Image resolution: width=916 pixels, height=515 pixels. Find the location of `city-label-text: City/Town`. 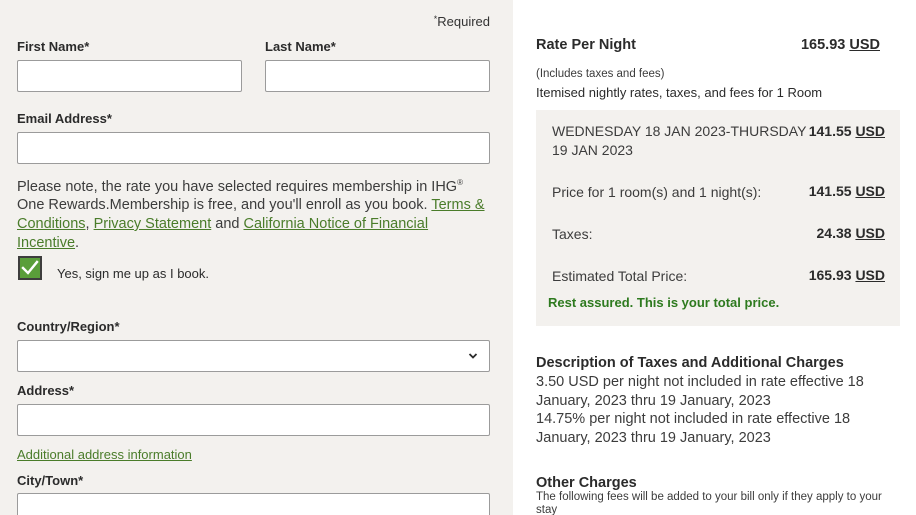

city-label-text: City/Town is located at coordinates (48, 480).